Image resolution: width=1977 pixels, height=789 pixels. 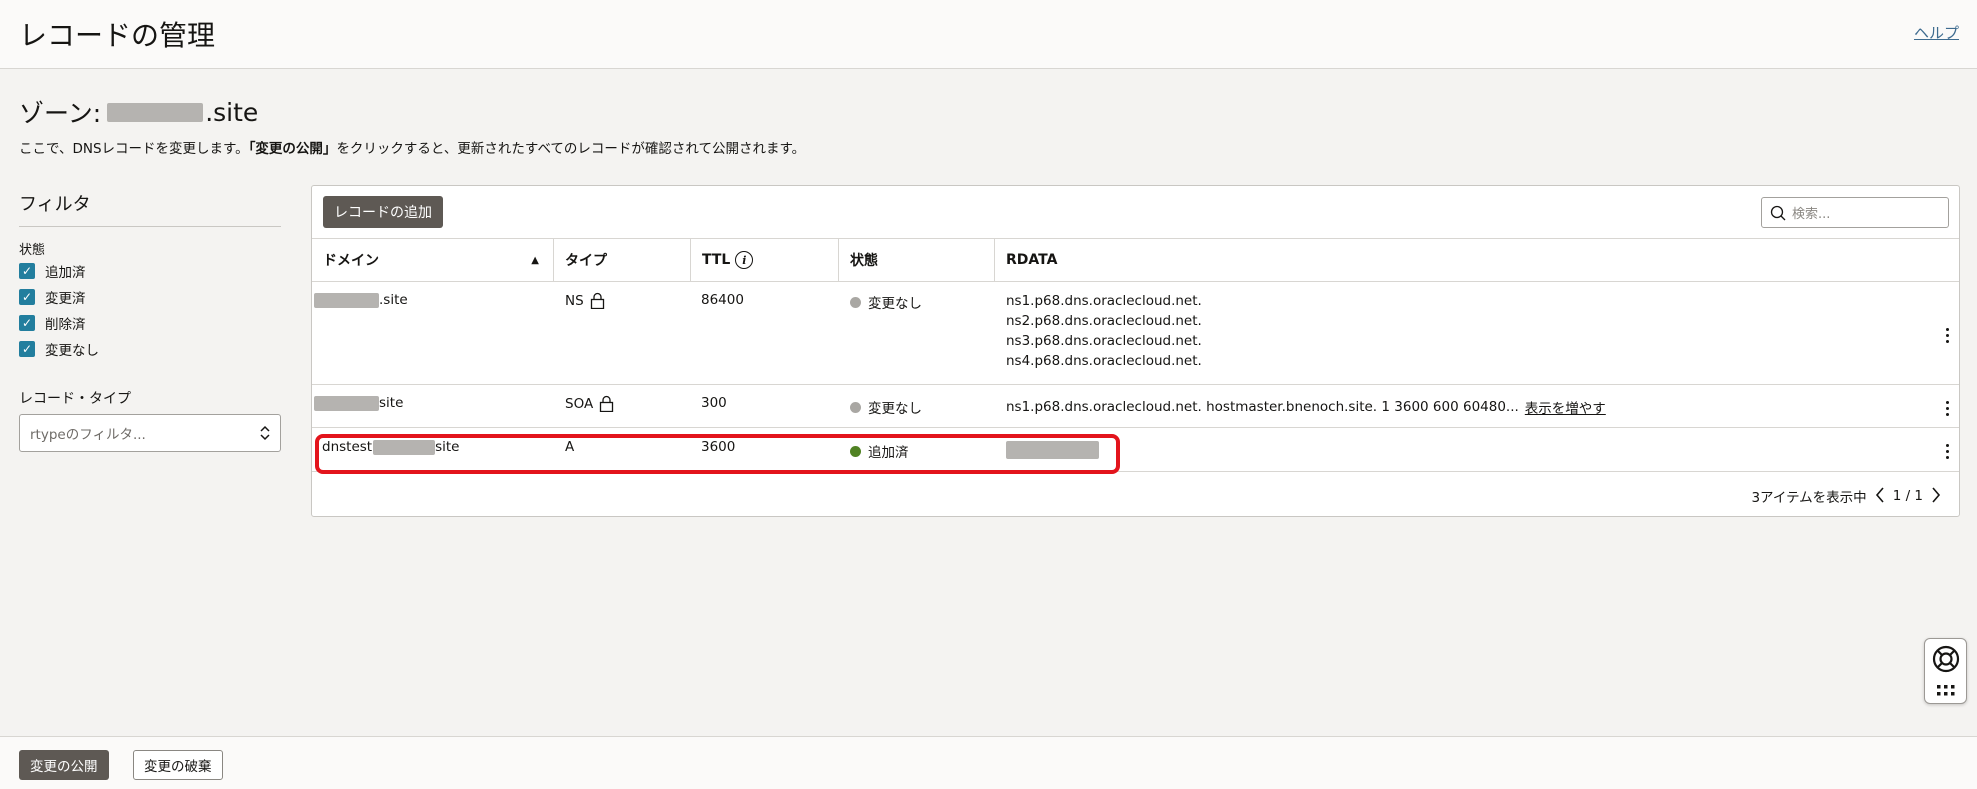 I want to click on redacted-ip-address, so click(x=1052, y=450).